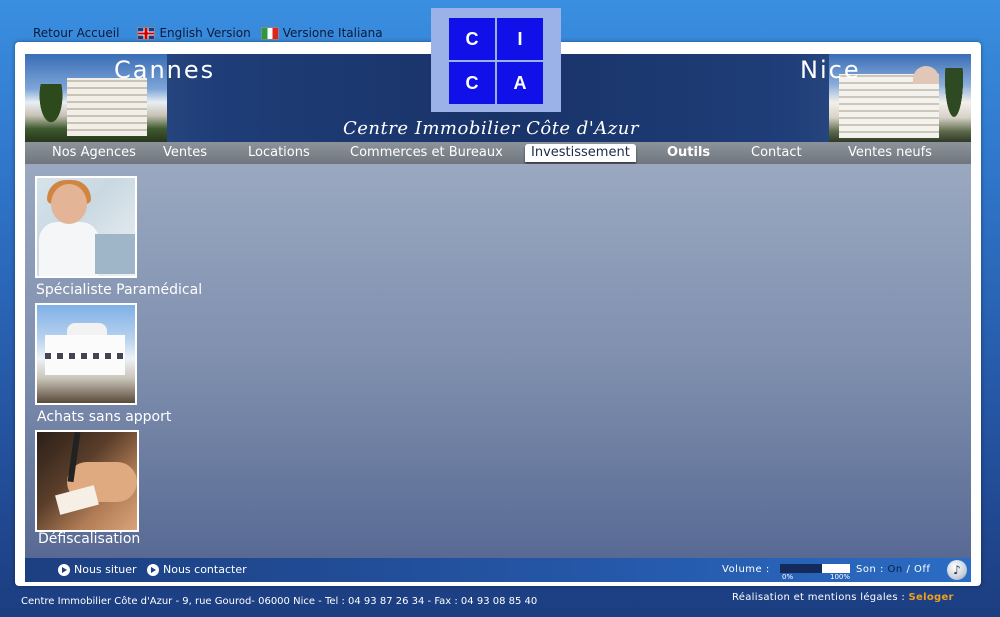 Image resolution: width=1000 pixels, height=617 pixels. I want to click on credits-brand-link: Seloger, so click(931, 597).